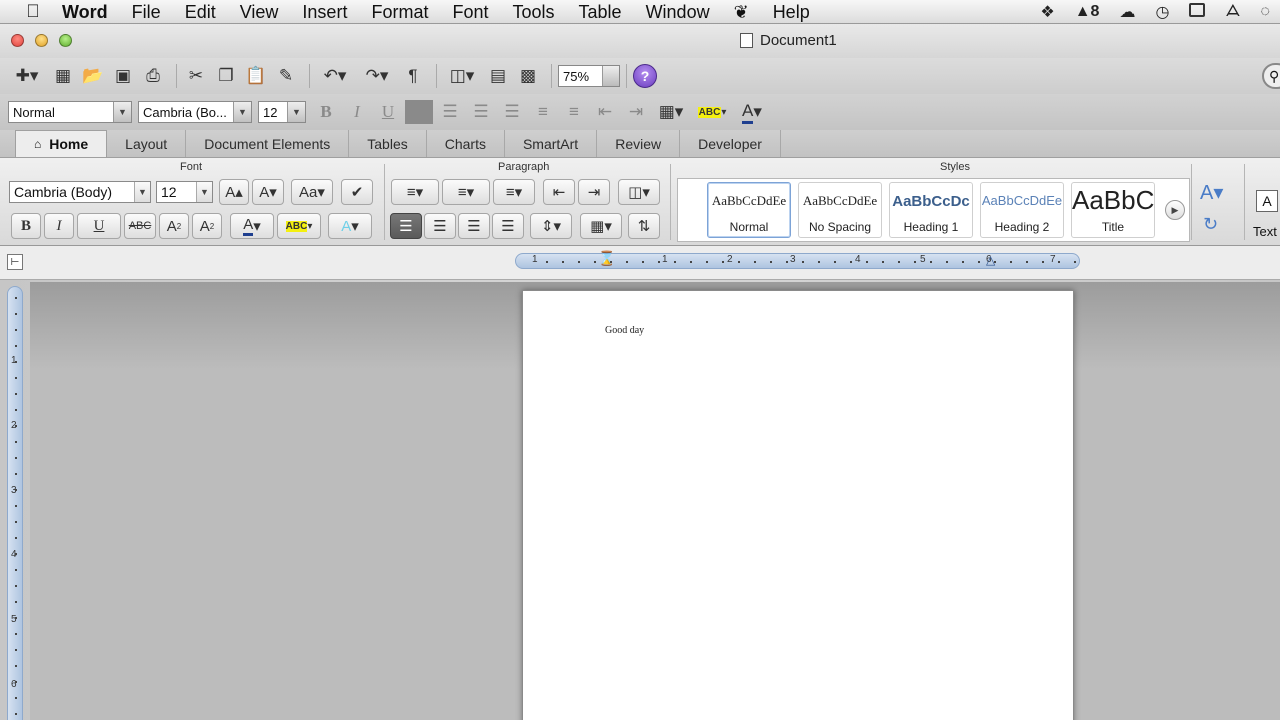  I want to click on new-document-icon: ✚▾, so click(27, 76).